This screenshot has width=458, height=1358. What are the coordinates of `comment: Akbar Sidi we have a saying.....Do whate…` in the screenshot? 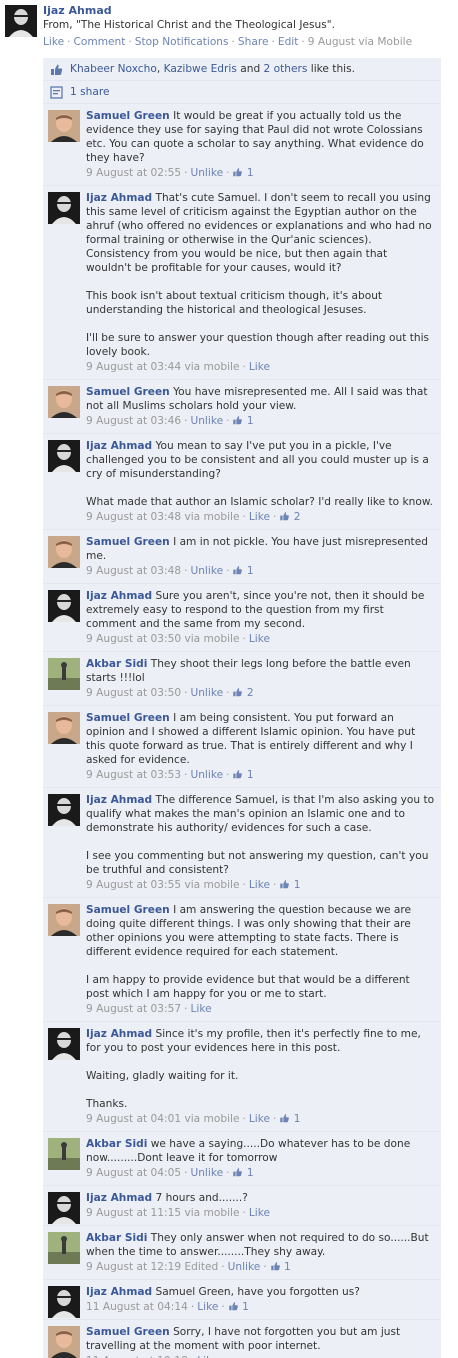 It's located at (242, 1159).